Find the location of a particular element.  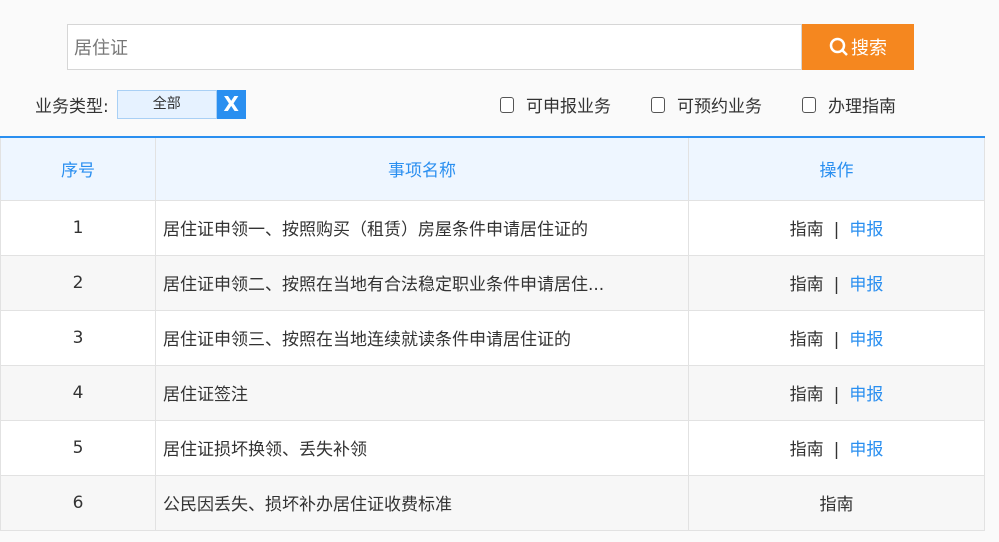

item-name: 居住证申领一、按照购买（租赁）房屋条件申请居住证的 is located at coordinates (422, 227).